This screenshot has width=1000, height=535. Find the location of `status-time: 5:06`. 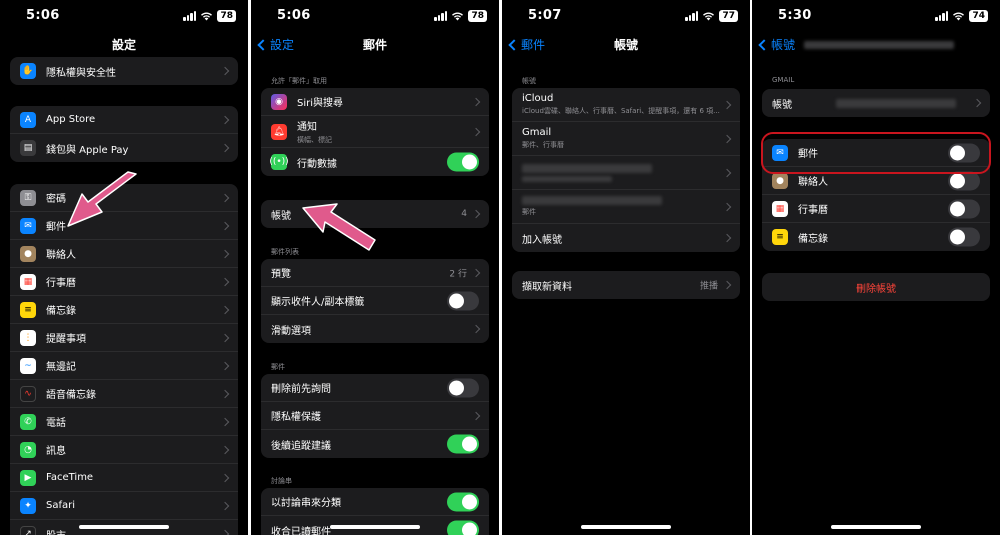

status-time: 5:06 is located at coordinates (43, 15).